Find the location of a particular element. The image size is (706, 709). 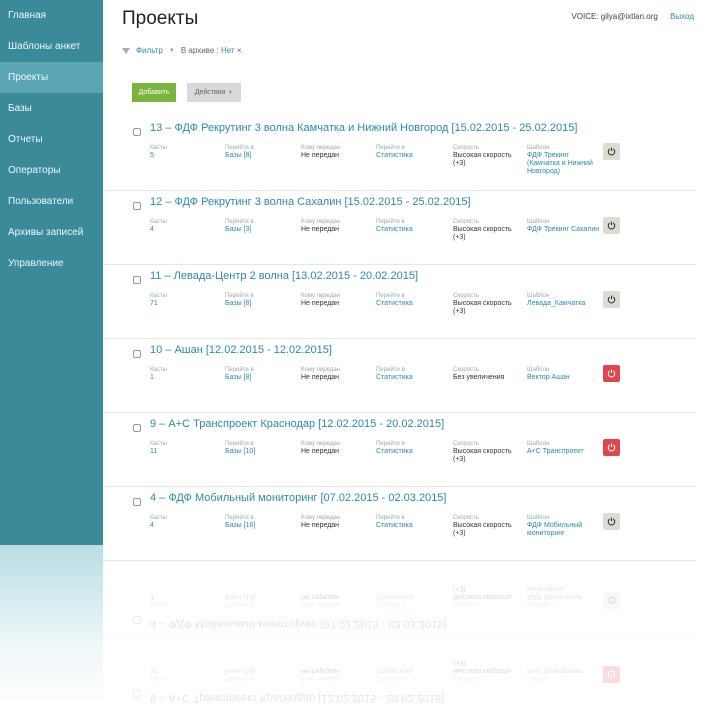

speed-value: Без увеличения is located at coordinates (479, 377).